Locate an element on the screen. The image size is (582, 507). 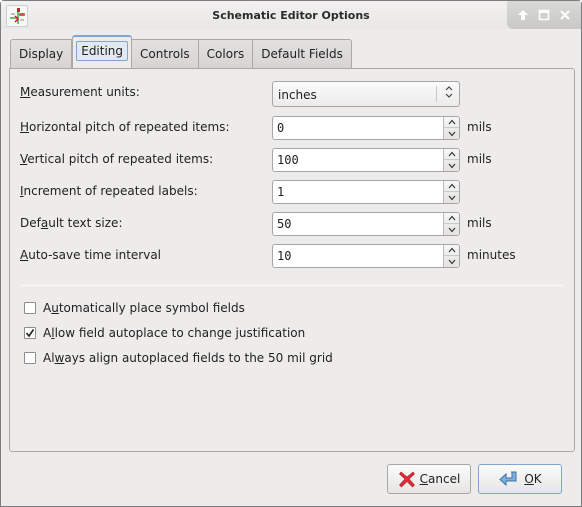
autosave-row: Auto-save time interval minutes is located at coordinates (290, 256).